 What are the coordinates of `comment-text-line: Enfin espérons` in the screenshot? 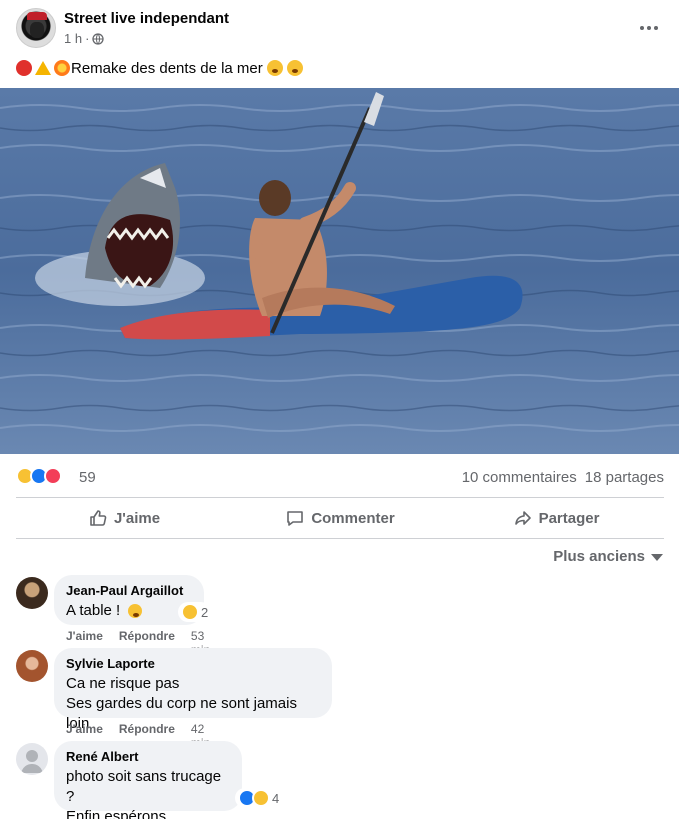 It's located at (116, 813).